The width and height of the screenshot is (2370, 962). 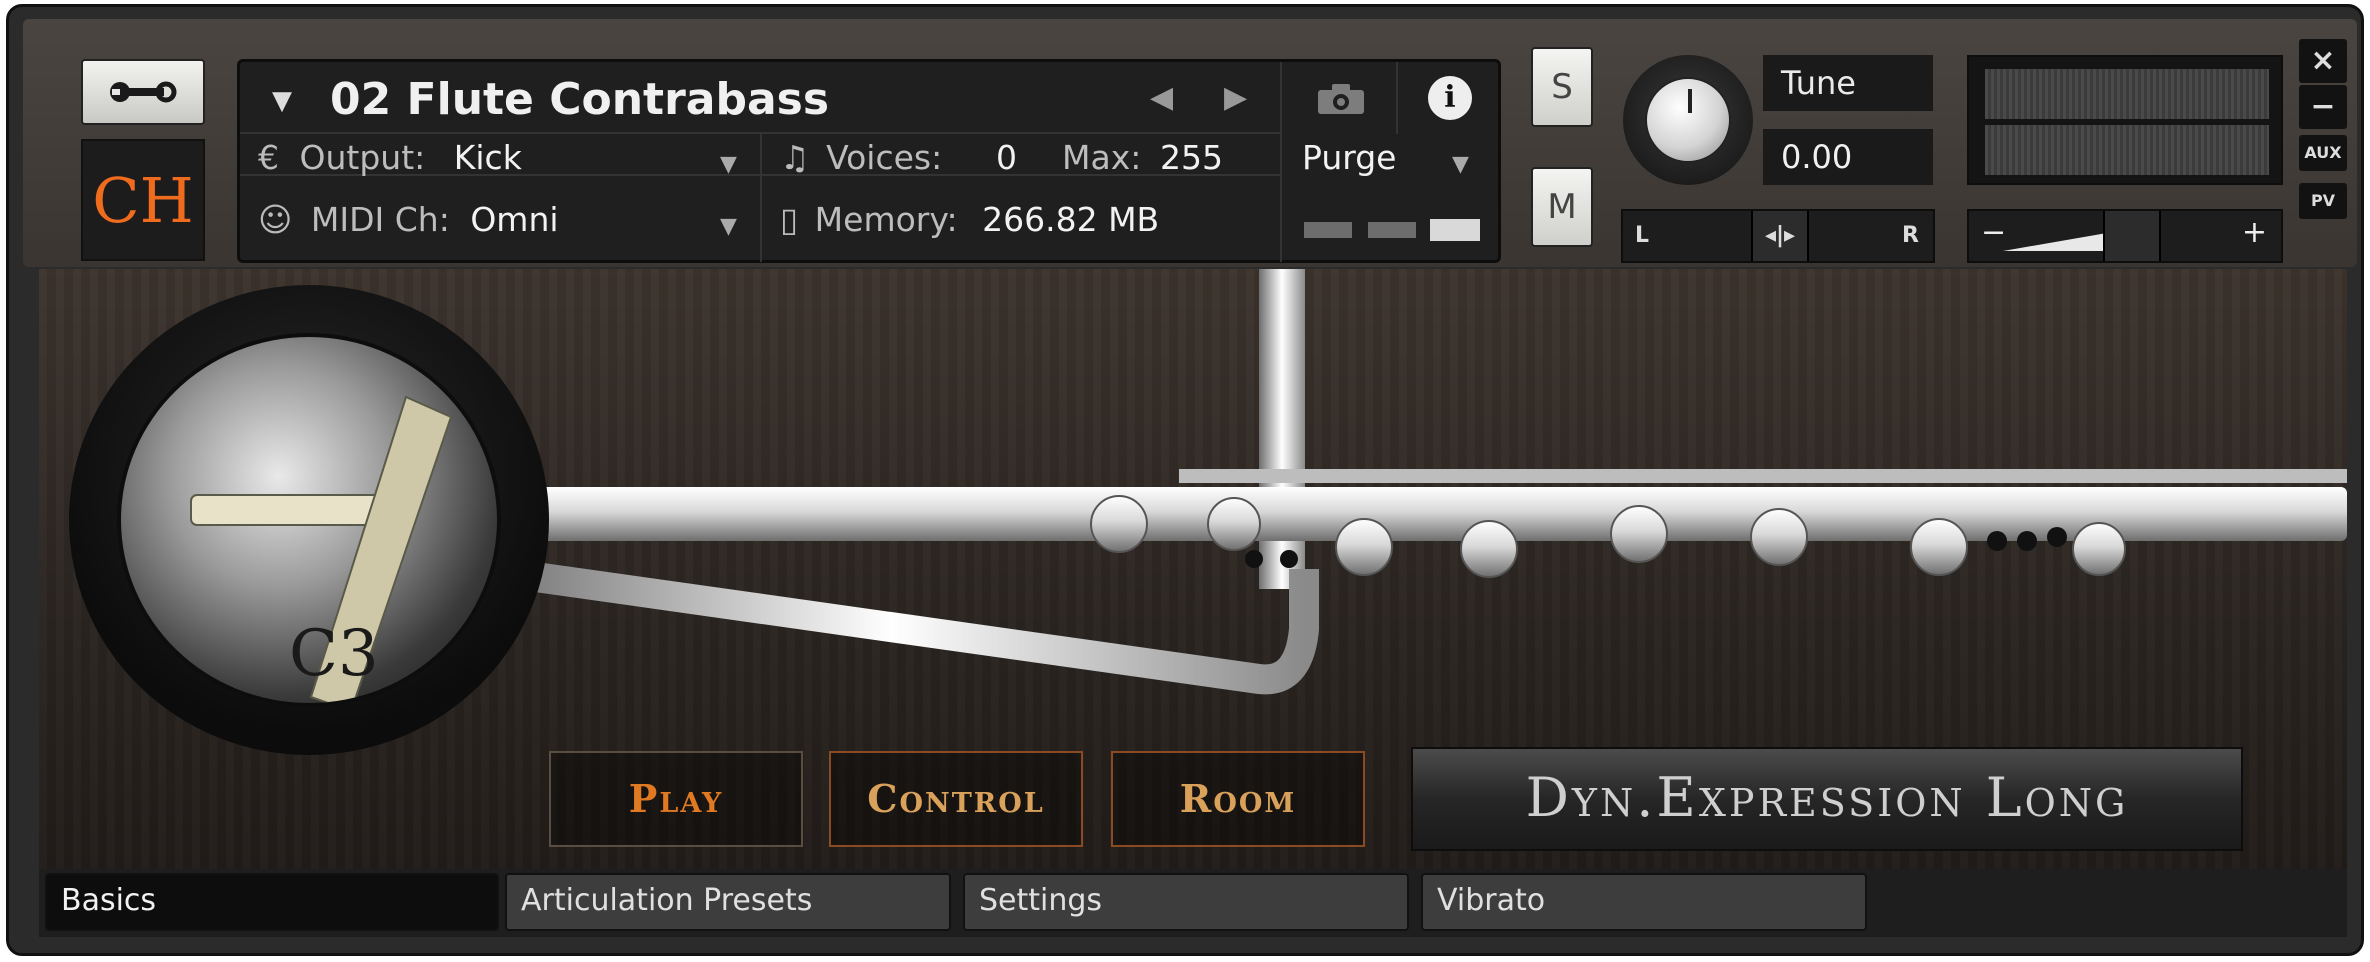 What do you see at coordinates (1848, 157) in the screenshot?
I see `tune-value: 0.00` at bounding box center [1848, 157].